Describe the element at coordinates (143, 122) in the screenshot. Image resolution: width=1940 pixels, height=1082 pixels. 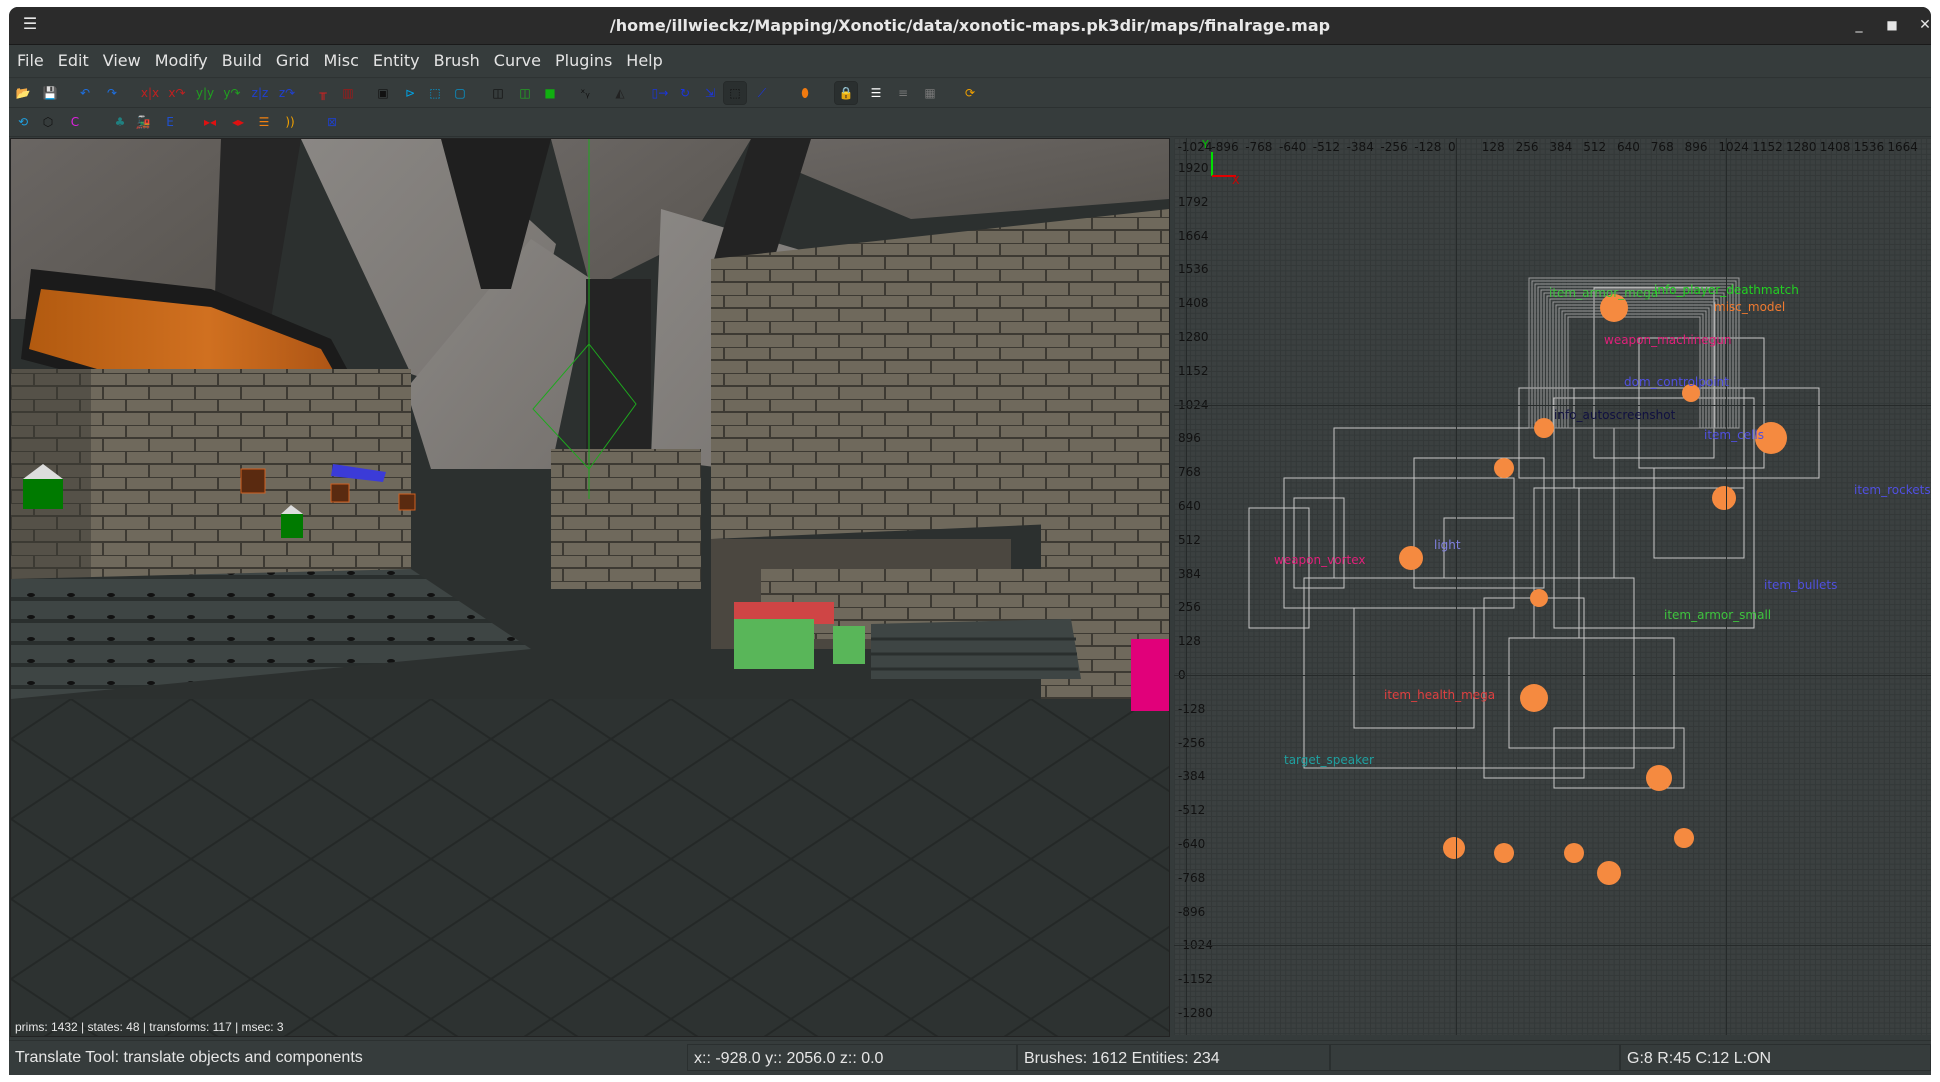
I see `train-icon: 🚂` at that location.